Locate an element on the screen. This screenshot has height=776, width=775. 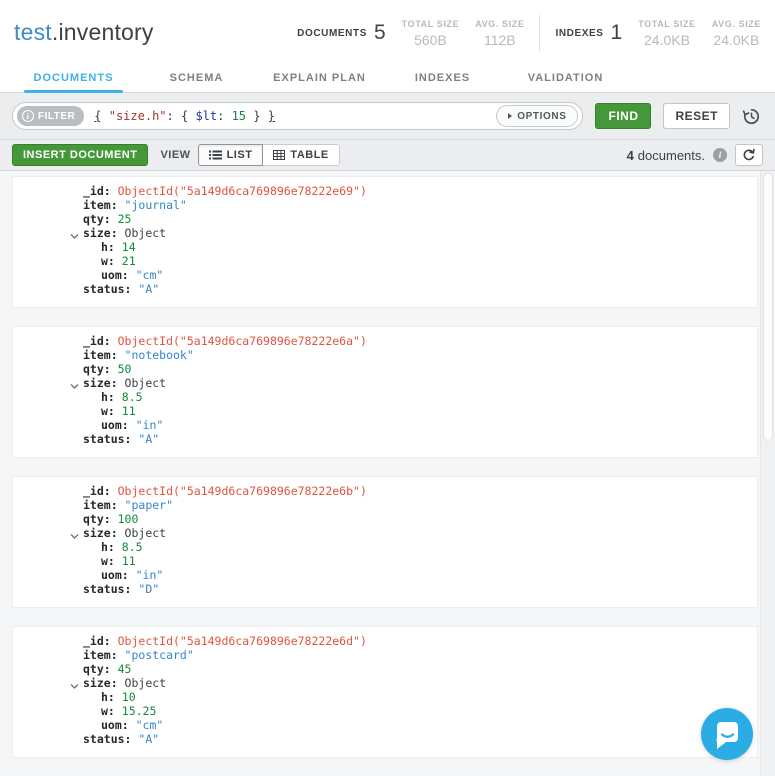
scrollbar-thumb is located at coordinates (768, 307).